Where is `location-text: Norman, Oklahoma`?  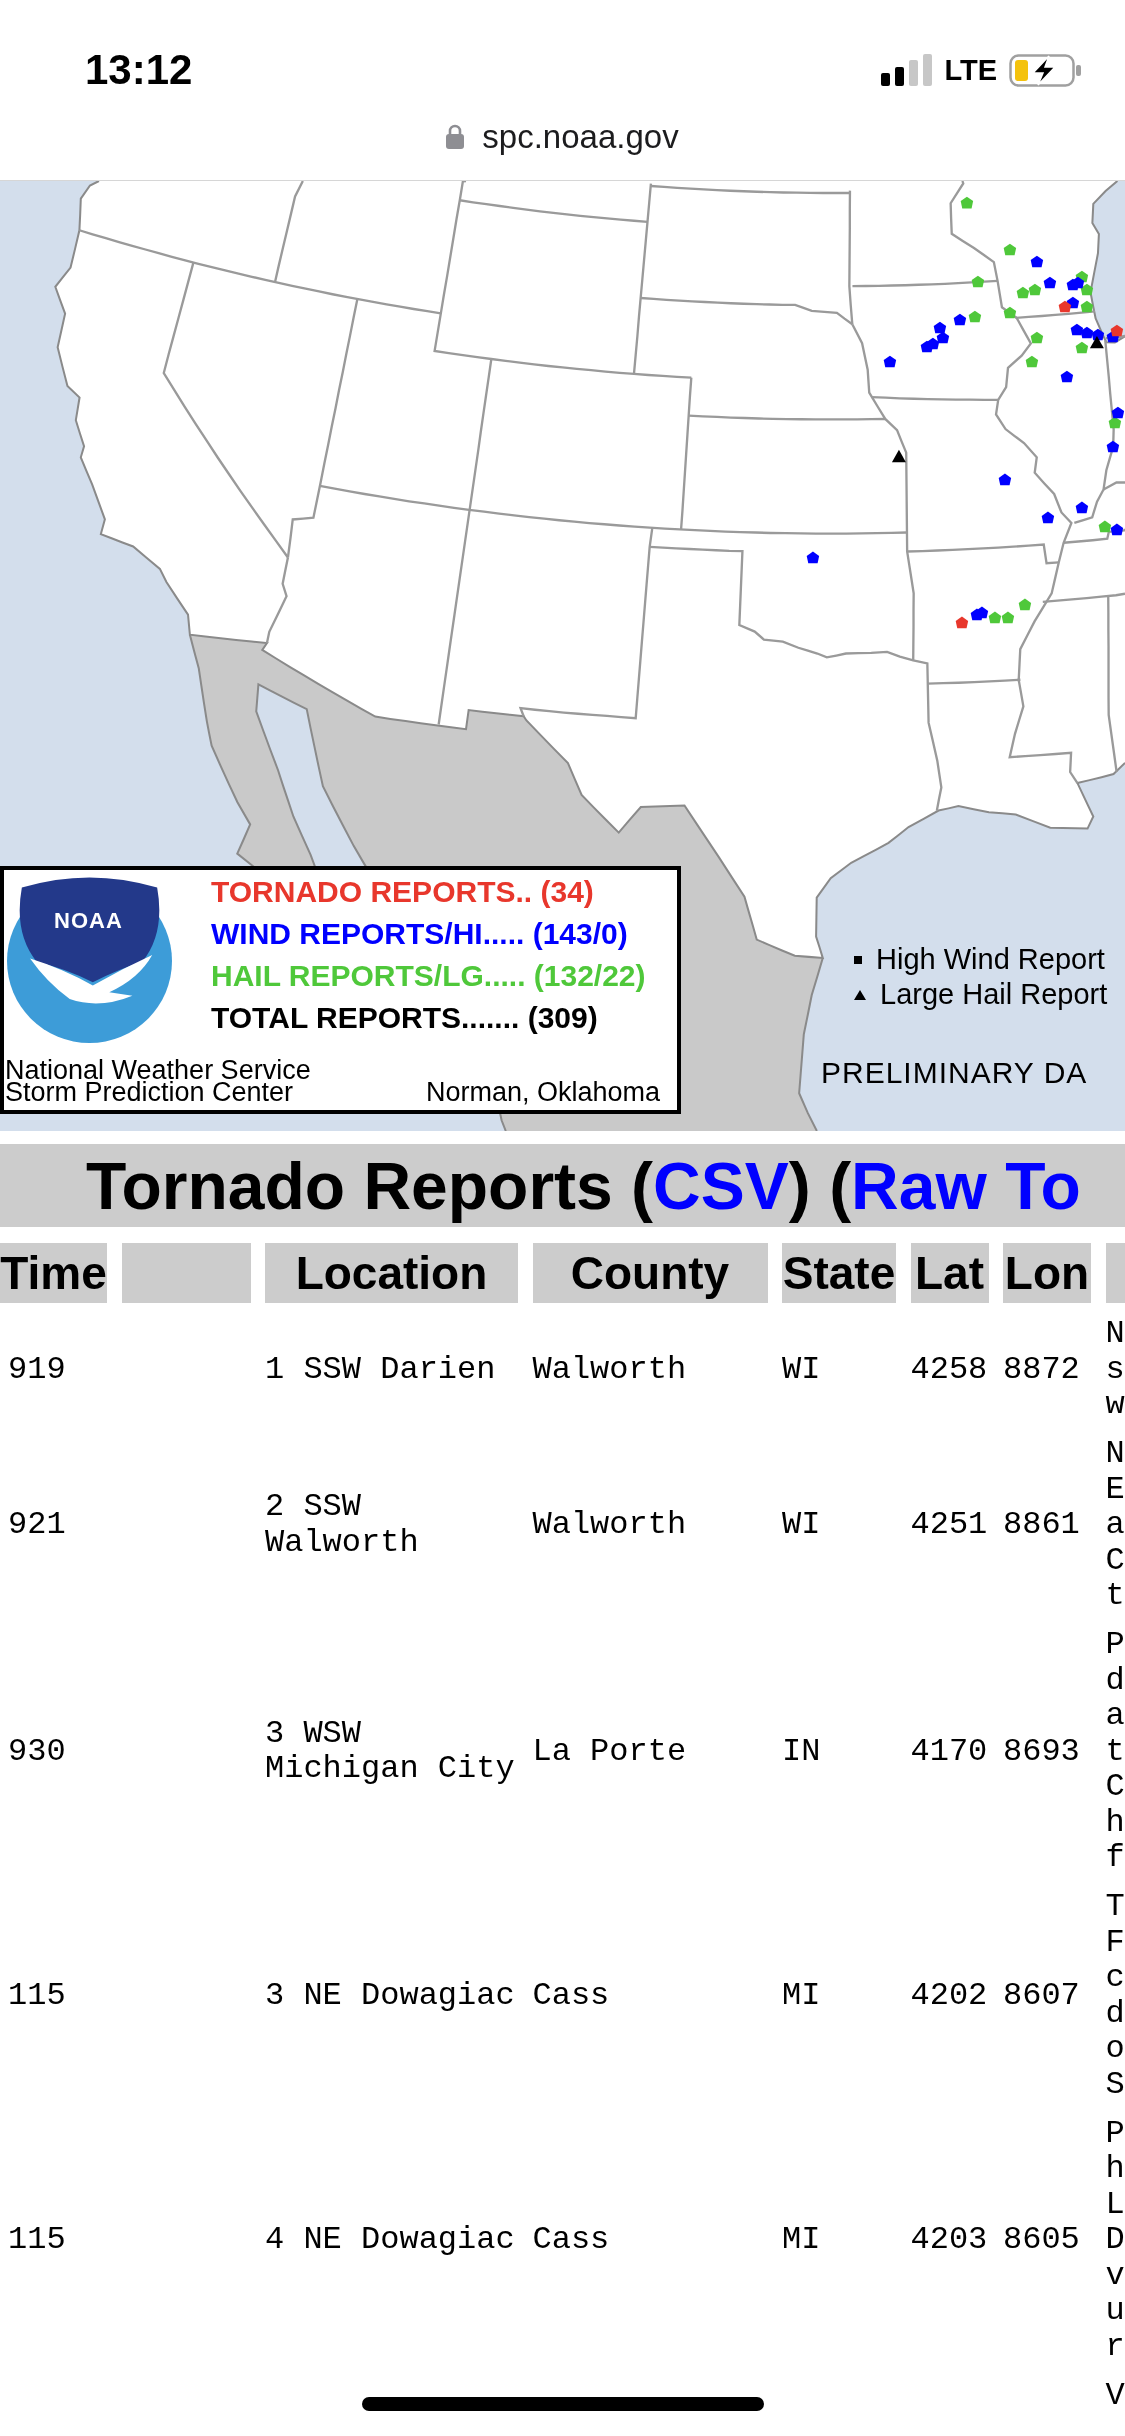 location-text: Norman, Oklahoma is located at coordinates (542, 1092).